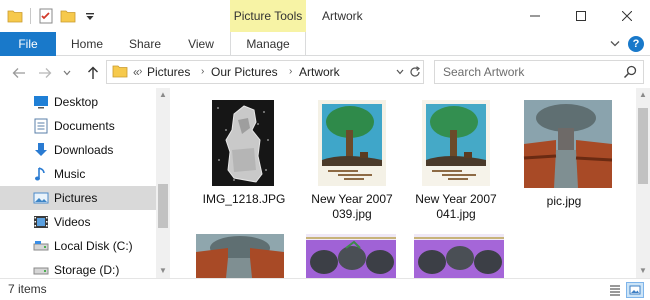 Image resolution: width=650 pixels, height=300 pixels. I want to click on file-item: pic.jpg, so click(564, 158).